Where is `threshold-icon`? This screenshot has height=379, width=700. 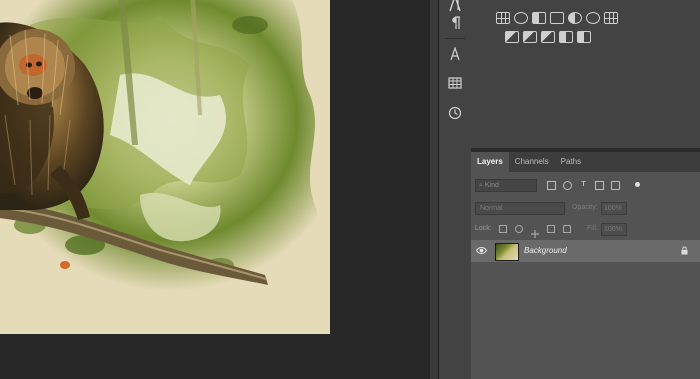 threshold-icon is located at coordinates (548, 37).